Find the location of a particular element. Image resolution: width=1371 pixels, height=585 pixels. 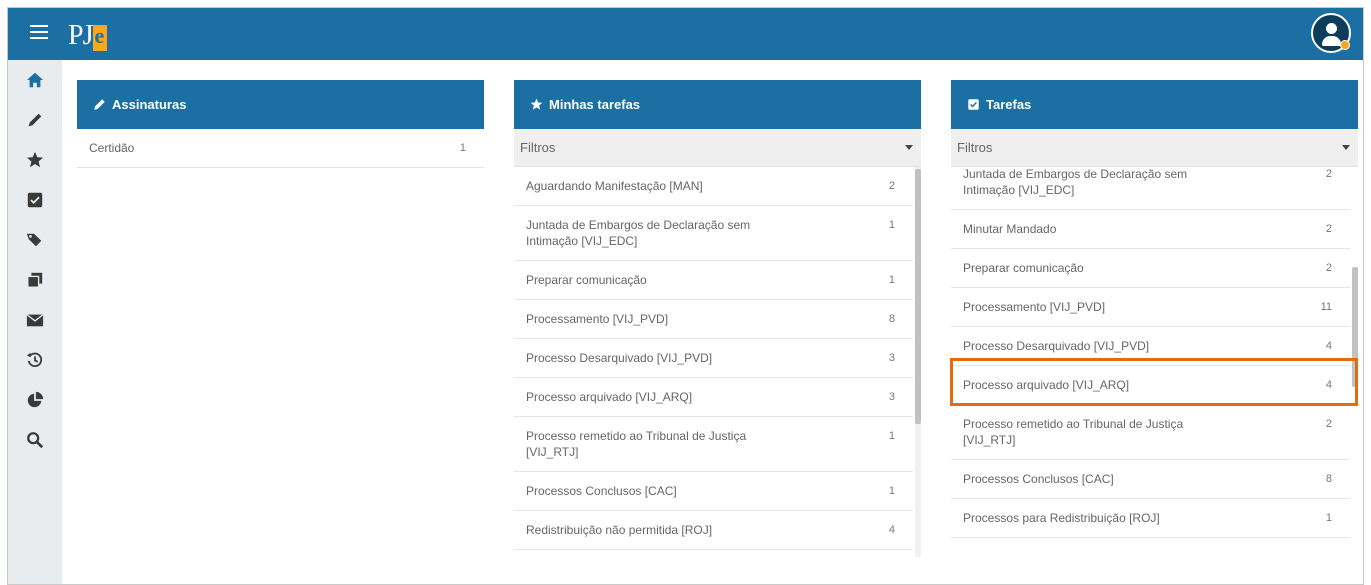

pje-logo: PJ is located at coordinates (88, 34).